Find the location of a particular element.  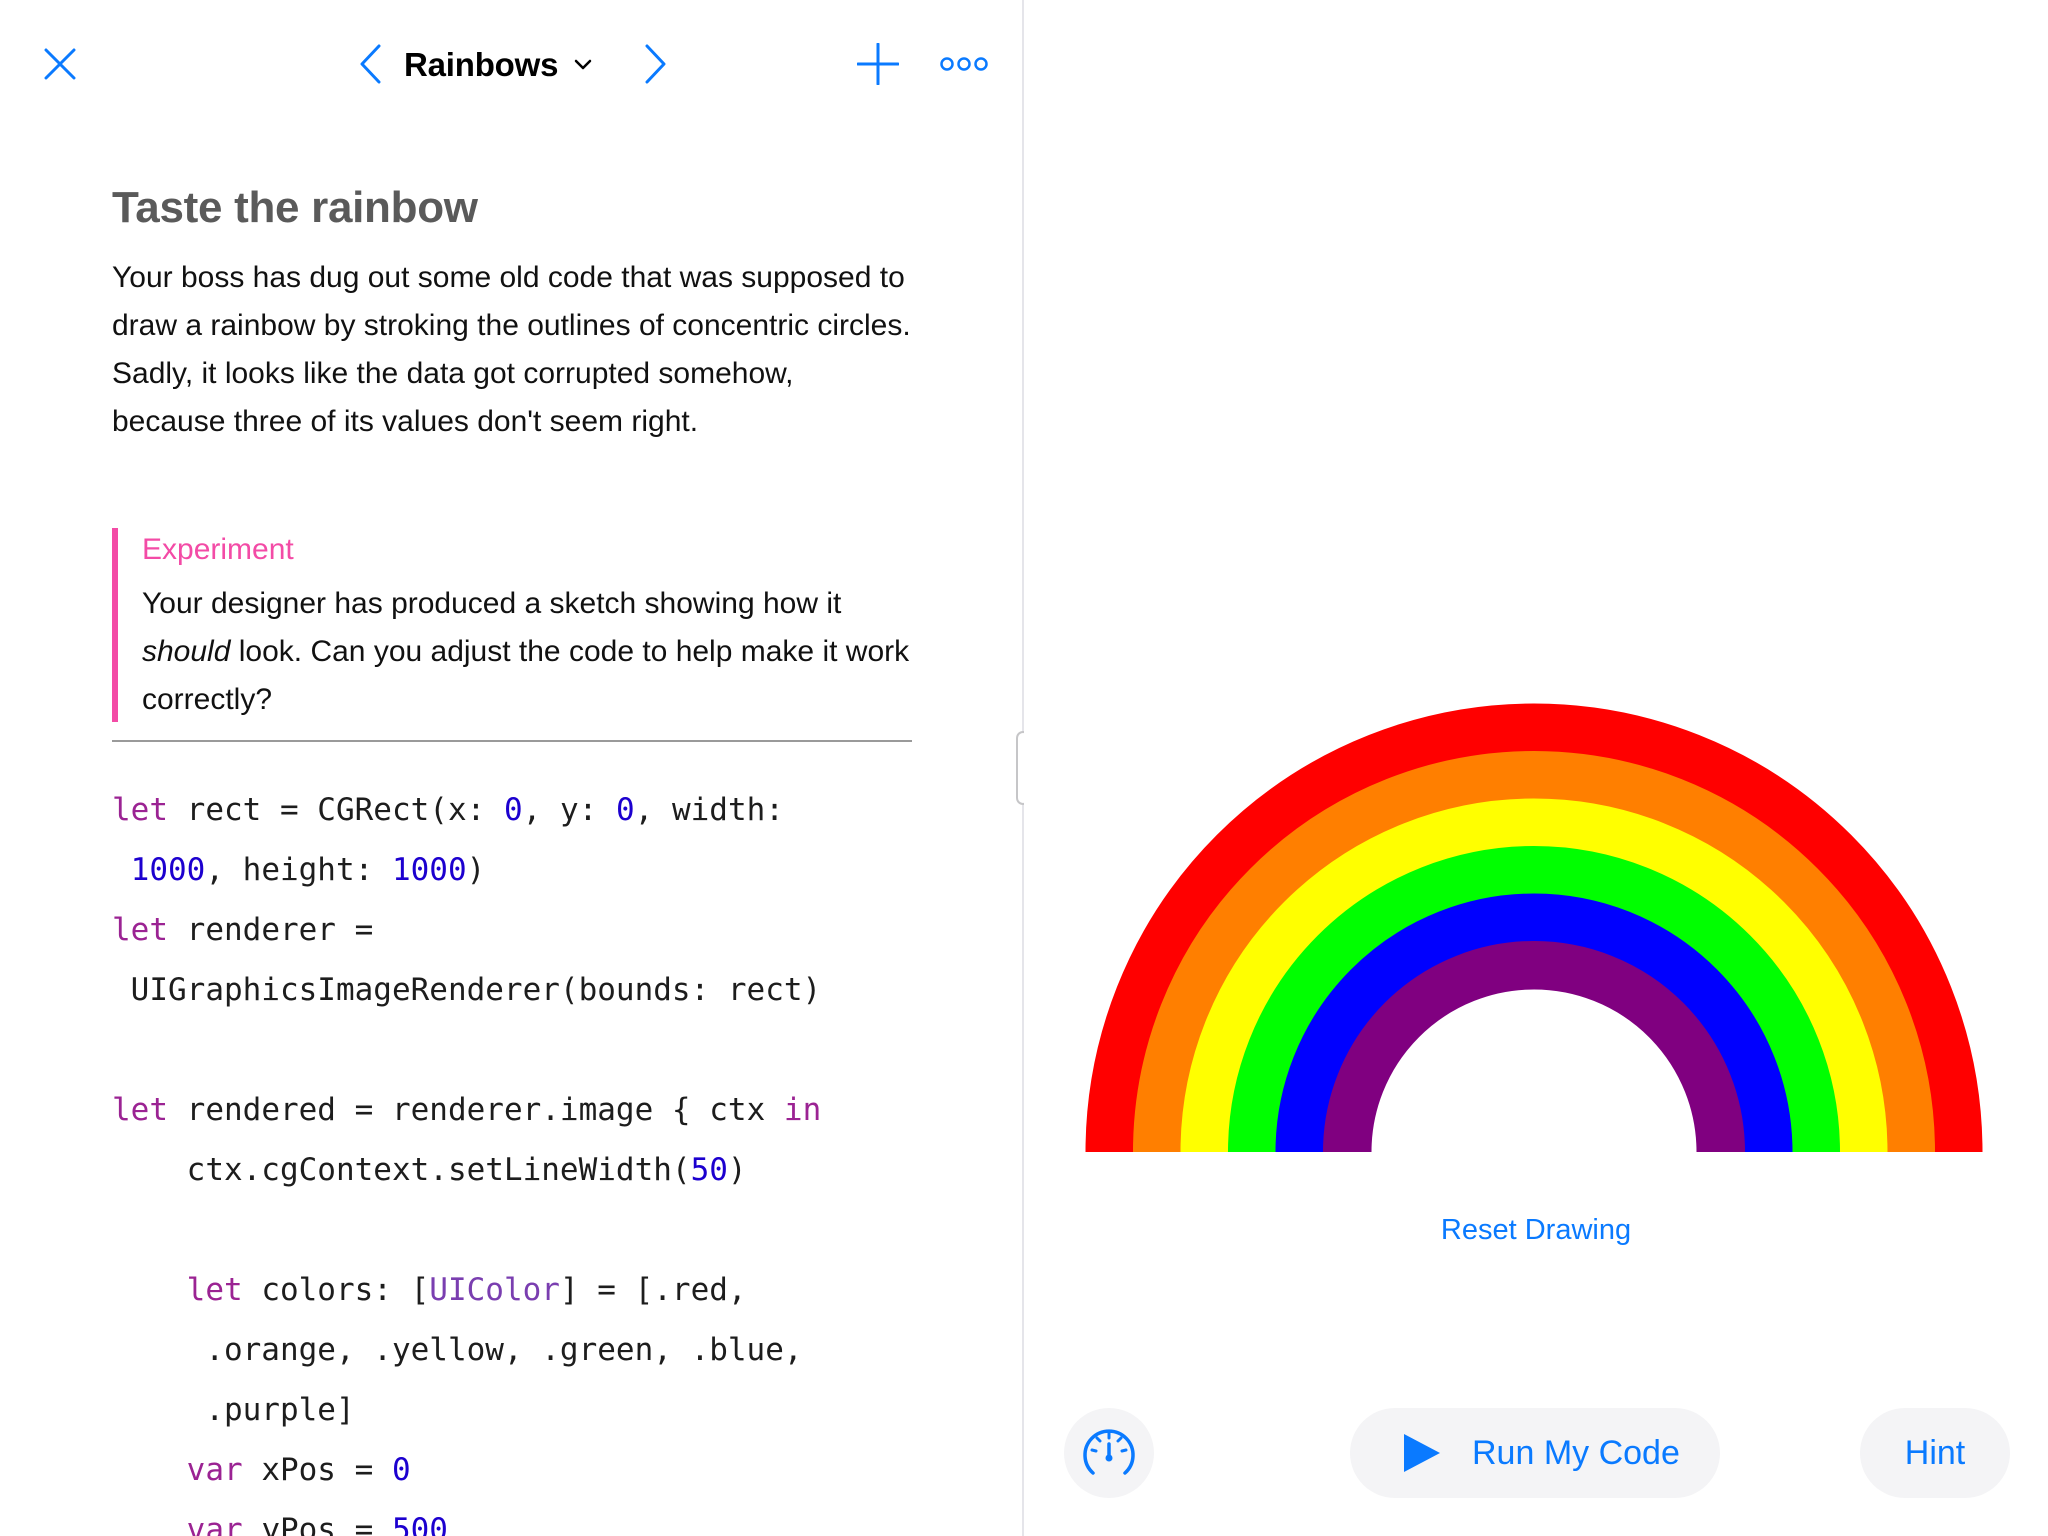

run-my-code-button: Run My Code is located at coordinates (1535, 1453).